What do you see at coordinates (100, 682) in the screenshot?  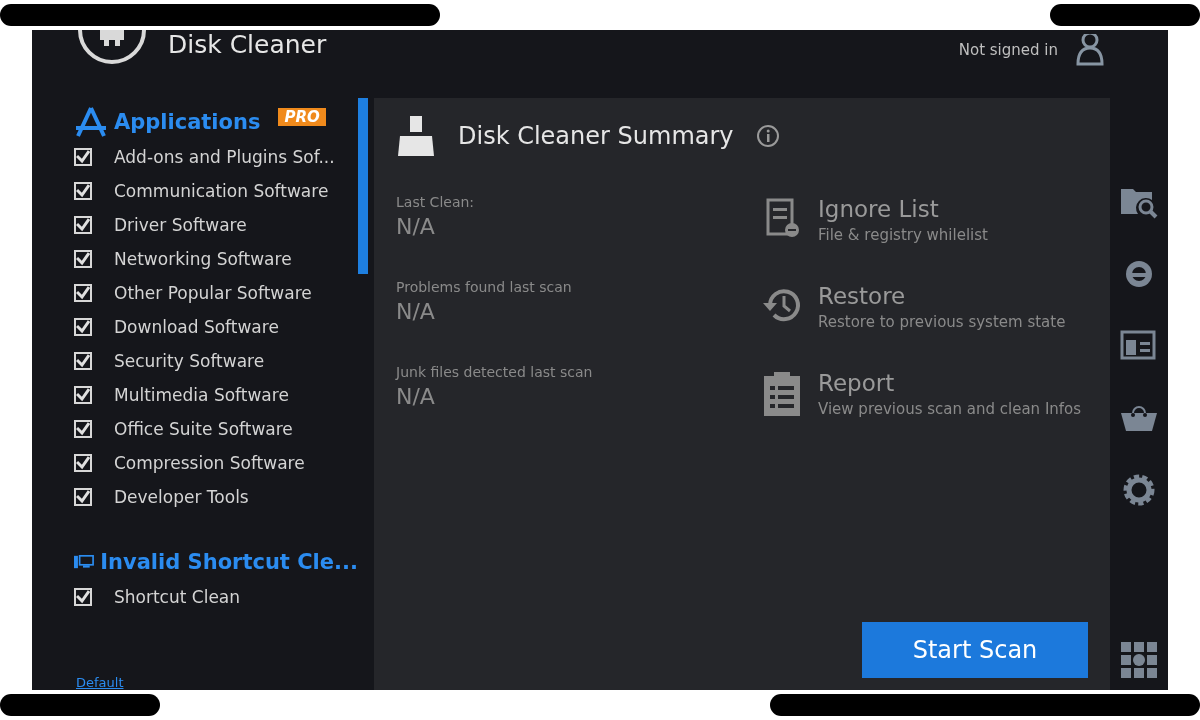 I see `default-link: Default` at bounding box center [100, 682].